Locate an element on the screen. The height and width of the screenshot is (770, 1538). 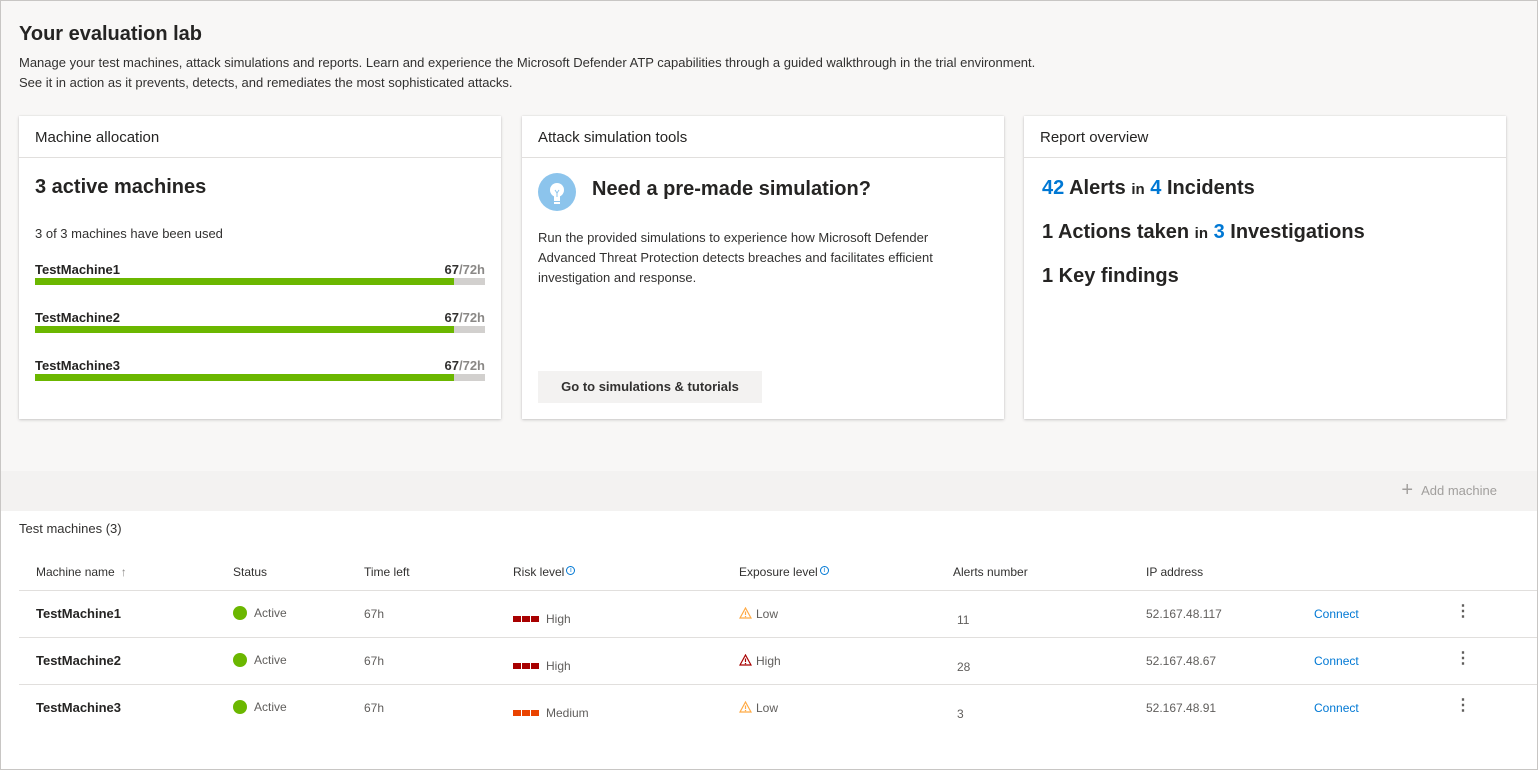
simulation-heading: Need a pre-made simulation? is located at coordinates (731, 189).